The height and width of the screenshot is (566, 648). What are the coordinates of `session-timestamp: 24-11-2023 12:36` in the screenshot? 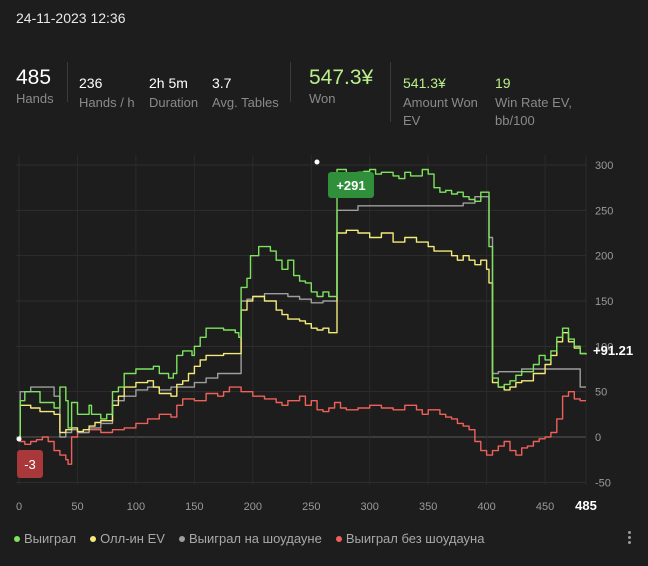 It's located at (71, 18).